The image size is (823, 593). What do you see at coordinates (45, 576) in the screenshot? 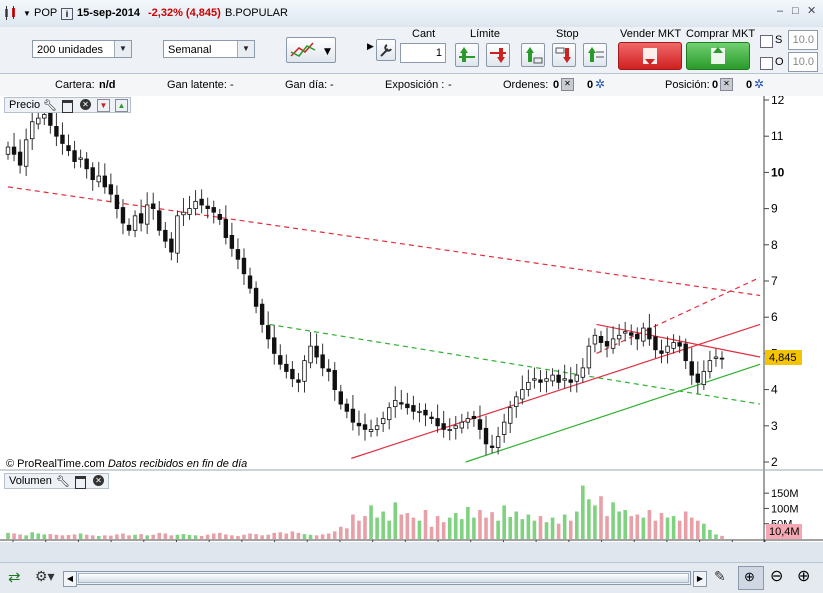
I see `indicator-icon: ⚙▾` at bounding box center [45, 576].